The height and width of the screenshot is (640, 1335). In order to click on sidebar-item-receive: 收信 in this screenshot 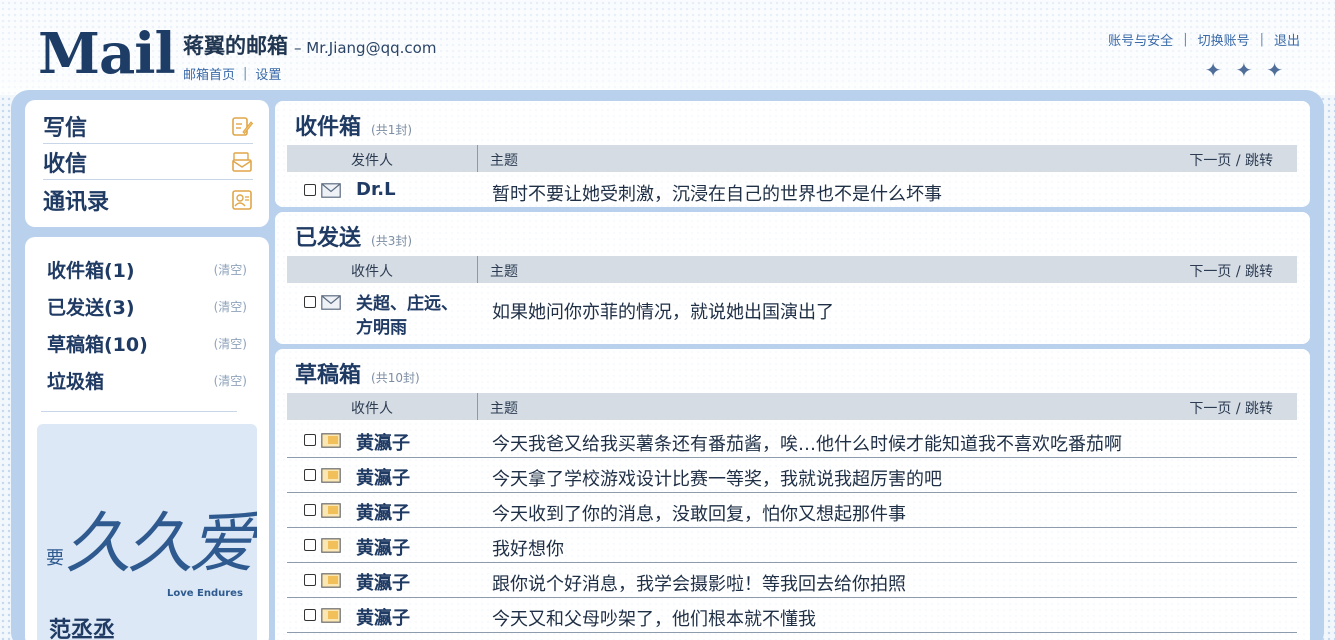, I will do `click(148, 162)`.